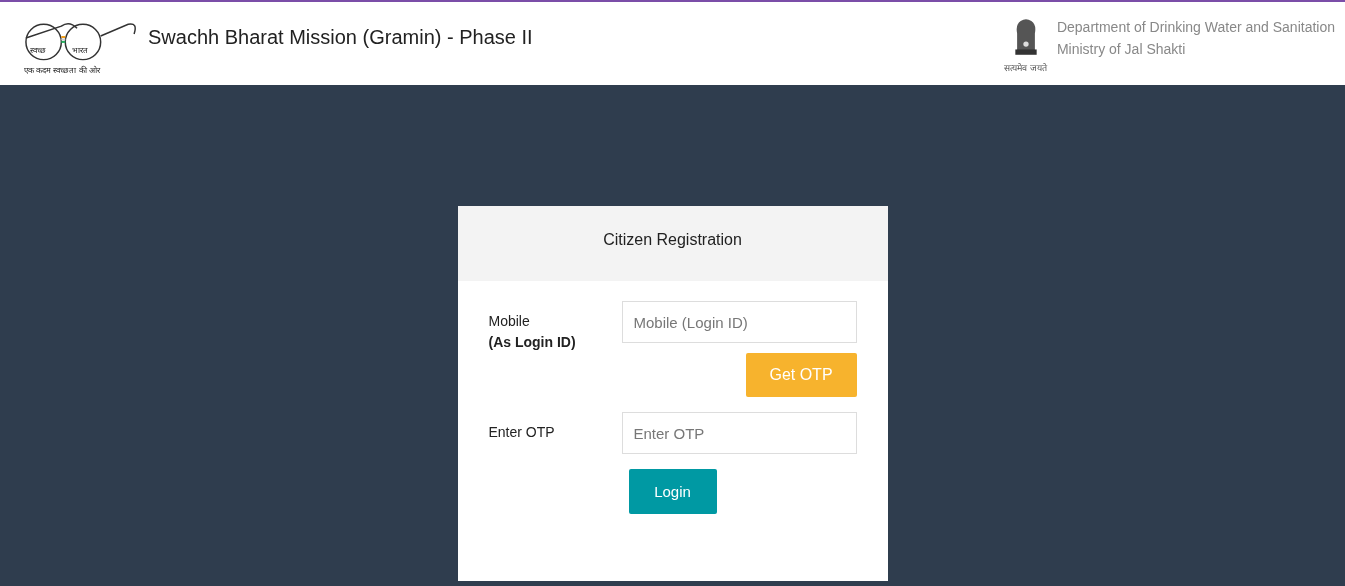 The width and height of the screenshot is (1345, 586). What do you see at coordinates (522, 432) in the screenshot?
I see `field-label: Enter OTP` at bounding box center [522, 432].